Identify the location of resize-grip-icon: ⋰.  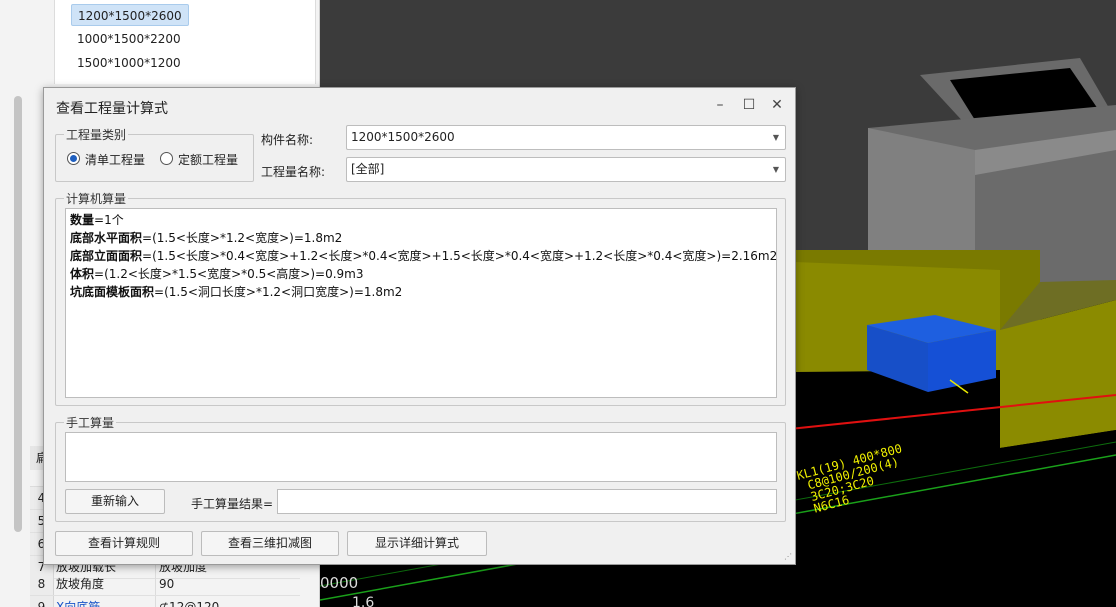
(788, 556).